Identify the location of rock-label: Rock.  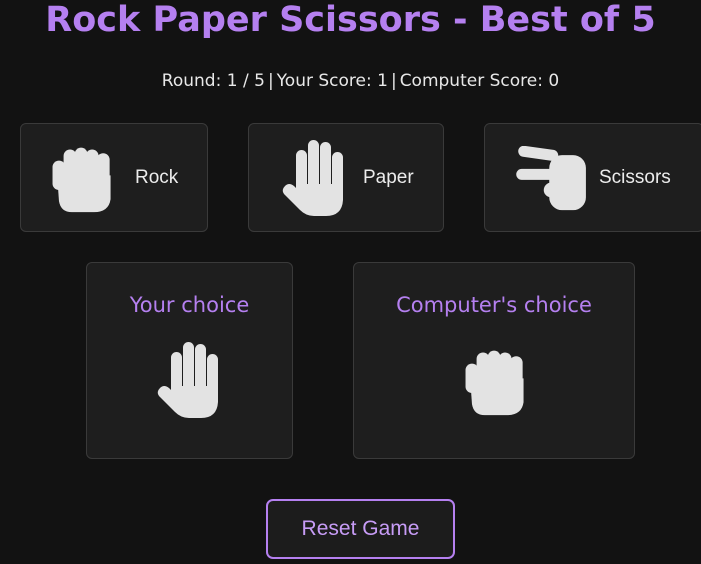
(157, 177).